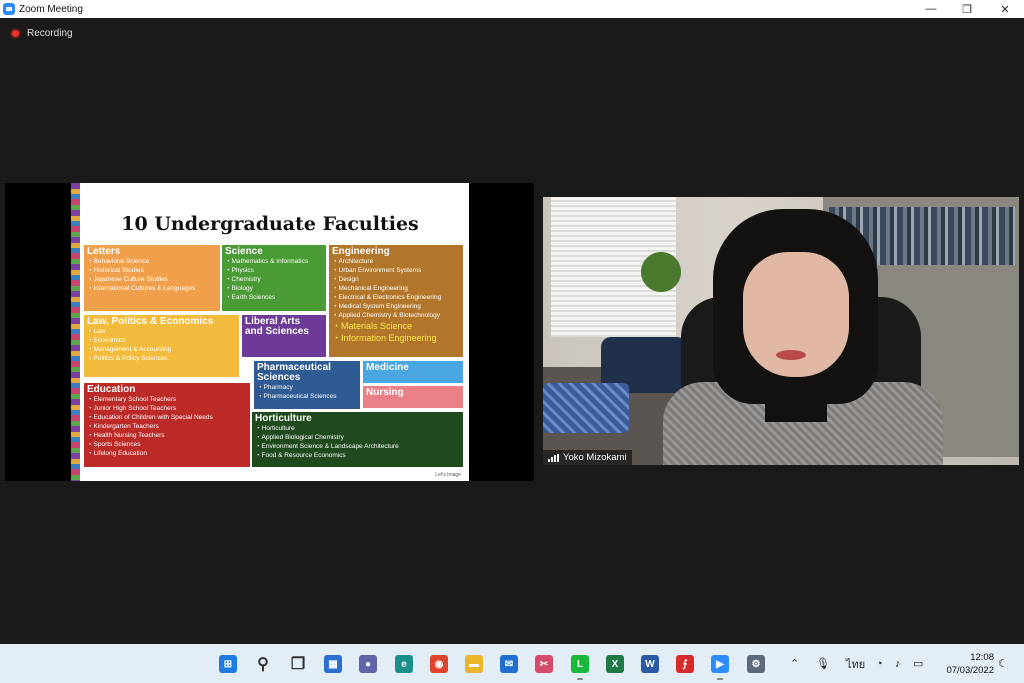 The height and width of the screenshot is (683, 1024). What do you see at coordinates (111, 389) in the screenshot?
I see `faculty-name: Education` at bounding box center [111, 389].